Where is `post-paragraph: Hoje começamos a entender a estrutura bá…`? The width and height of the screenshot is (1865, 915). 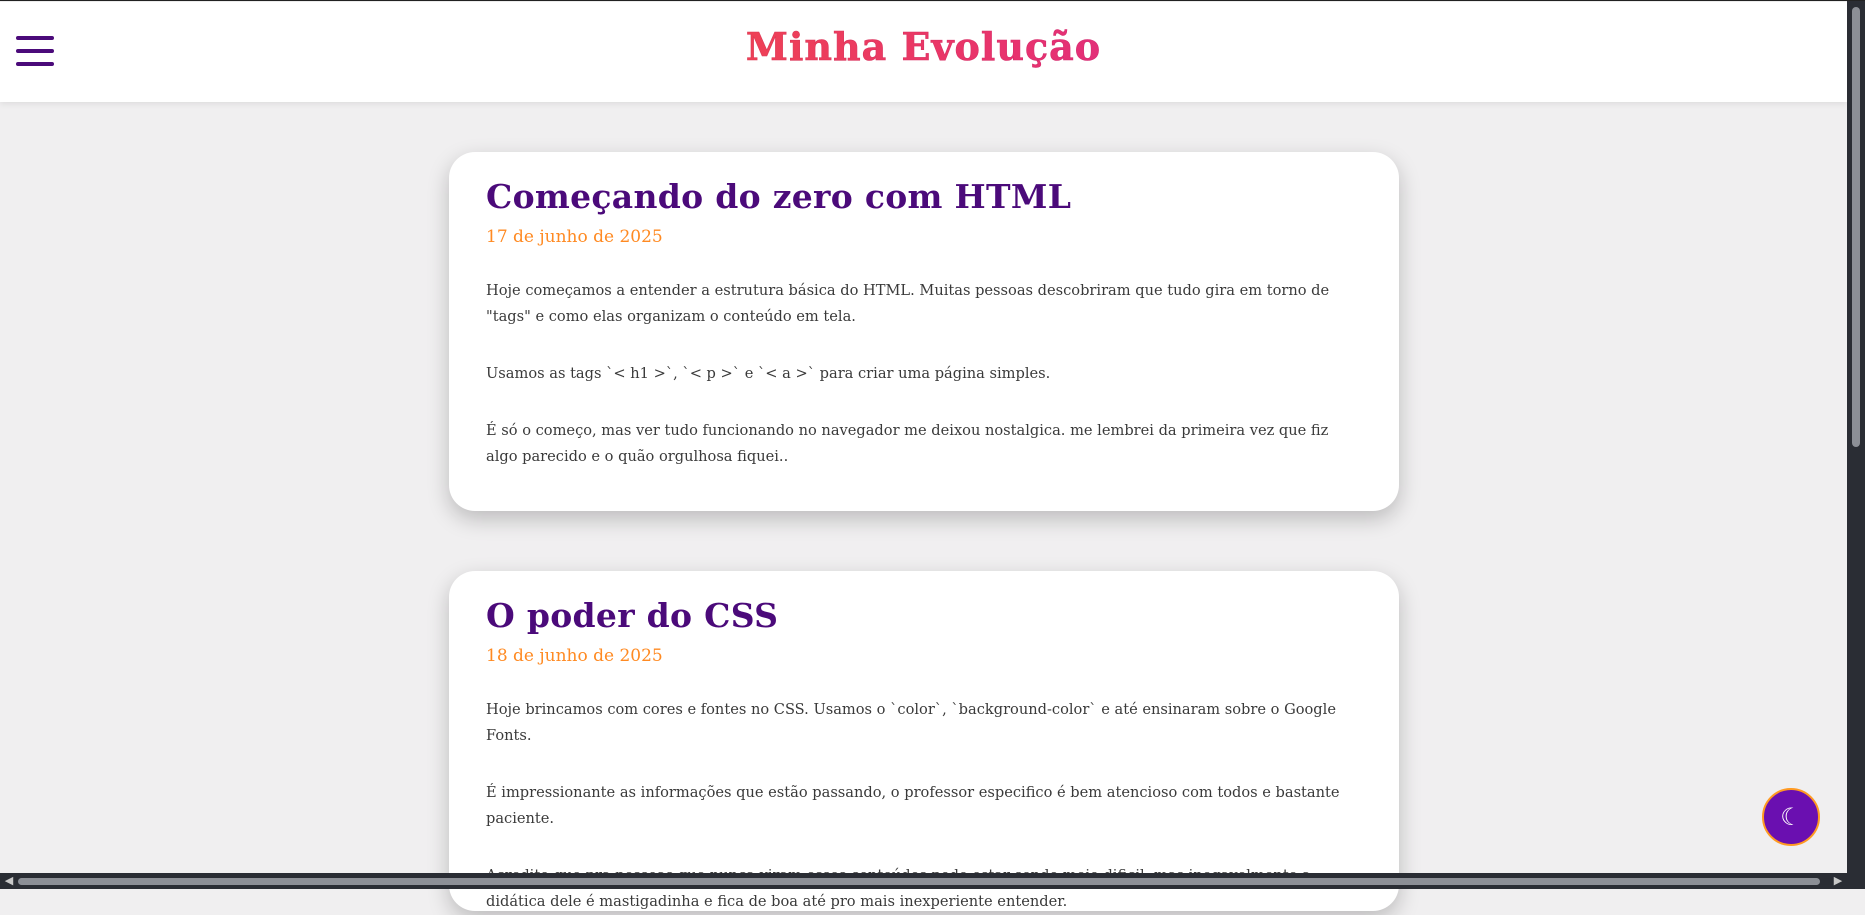 post-paragraph: Hoje começamos a entender a estrutura bá… is located at coordinates (908, 303).